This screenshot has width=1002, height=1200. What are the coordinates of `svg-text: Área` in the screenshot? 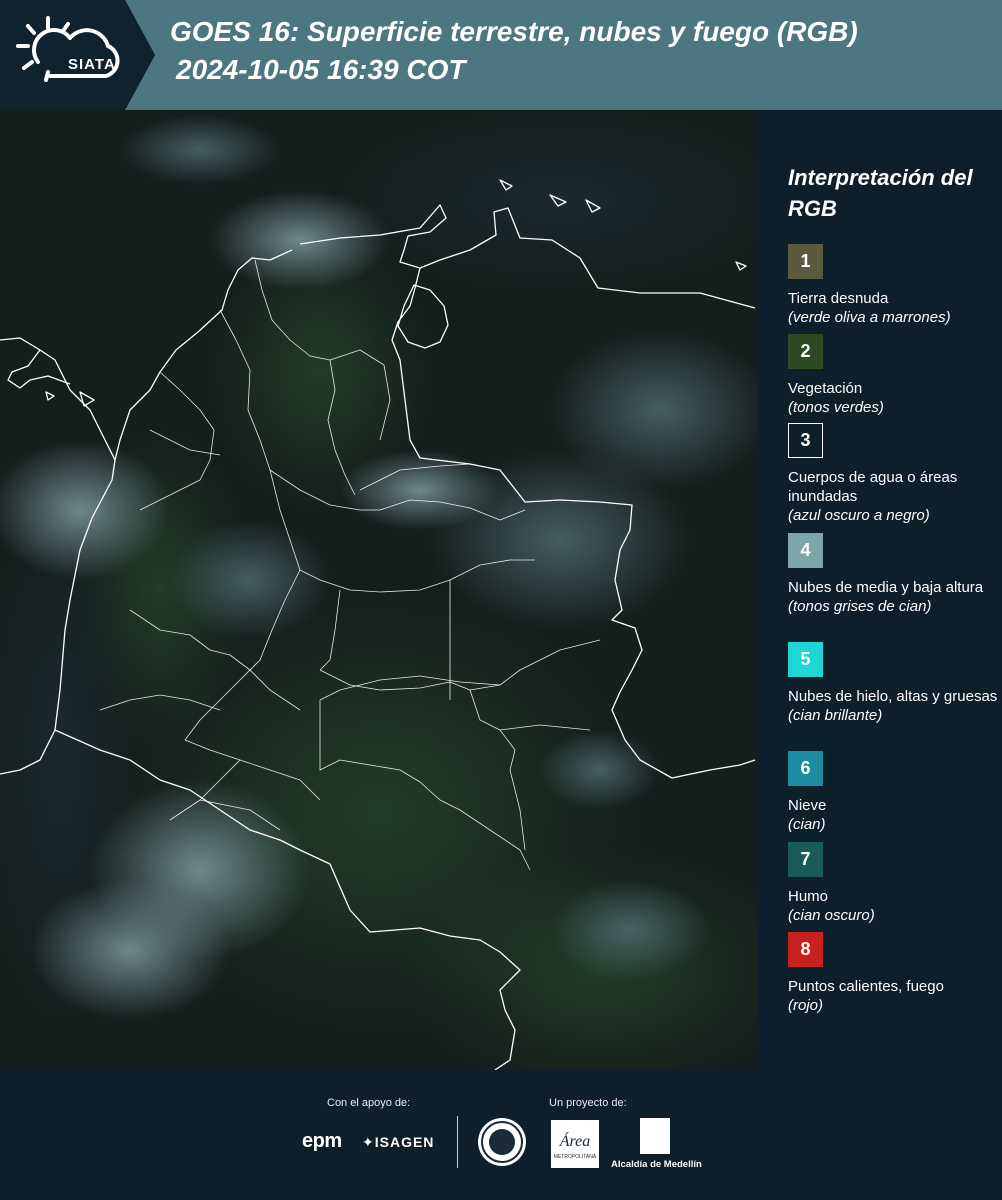 It's located at (575, 1140).